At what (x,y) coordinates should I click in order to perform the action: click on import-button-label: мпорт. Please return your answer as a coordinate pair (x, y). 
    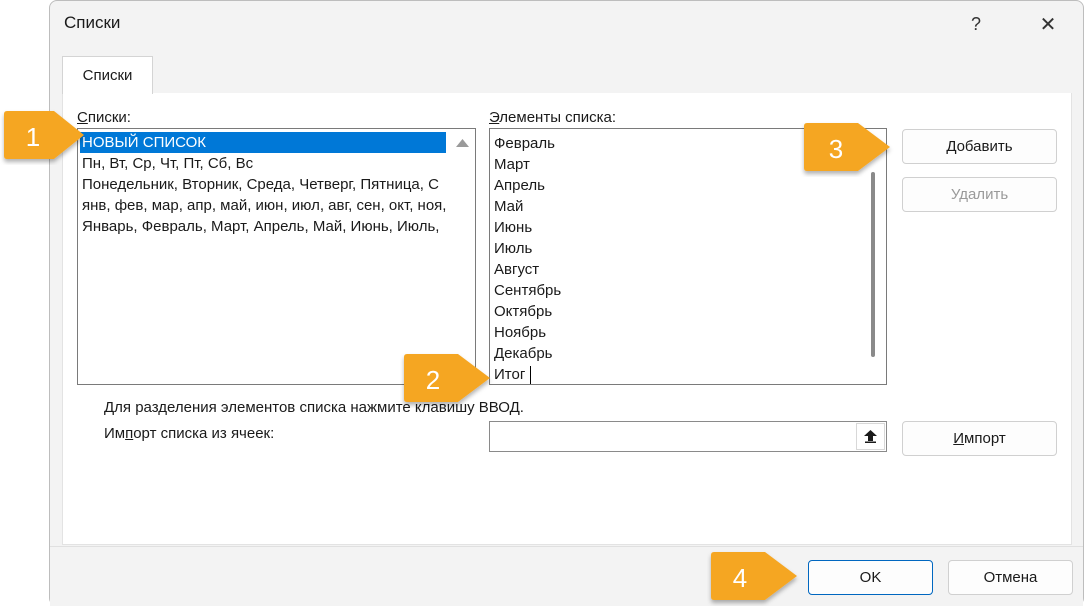
    Looking at the image, I should click on (985, 438).